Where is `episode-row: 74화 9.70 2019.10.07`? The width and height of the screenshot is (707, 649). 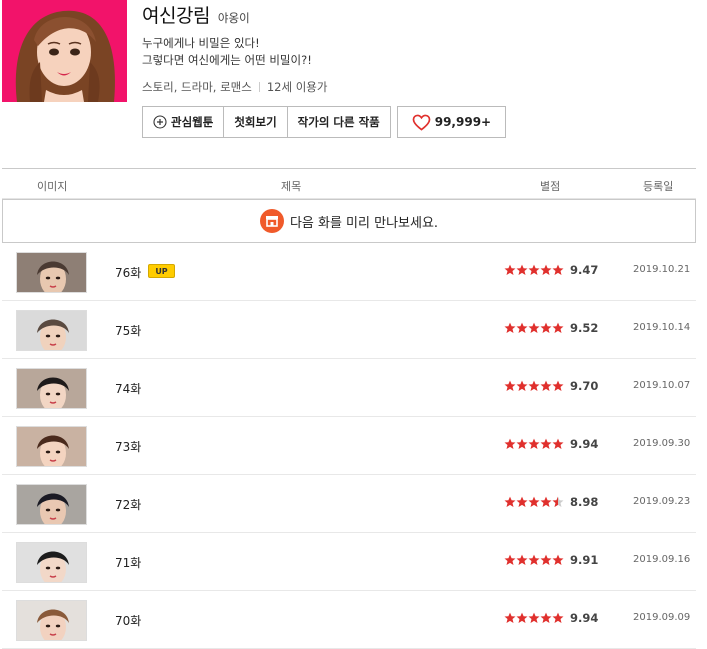
episode-row: 74화 9.70 2019.10.07 is located at coordinates (349, 388).